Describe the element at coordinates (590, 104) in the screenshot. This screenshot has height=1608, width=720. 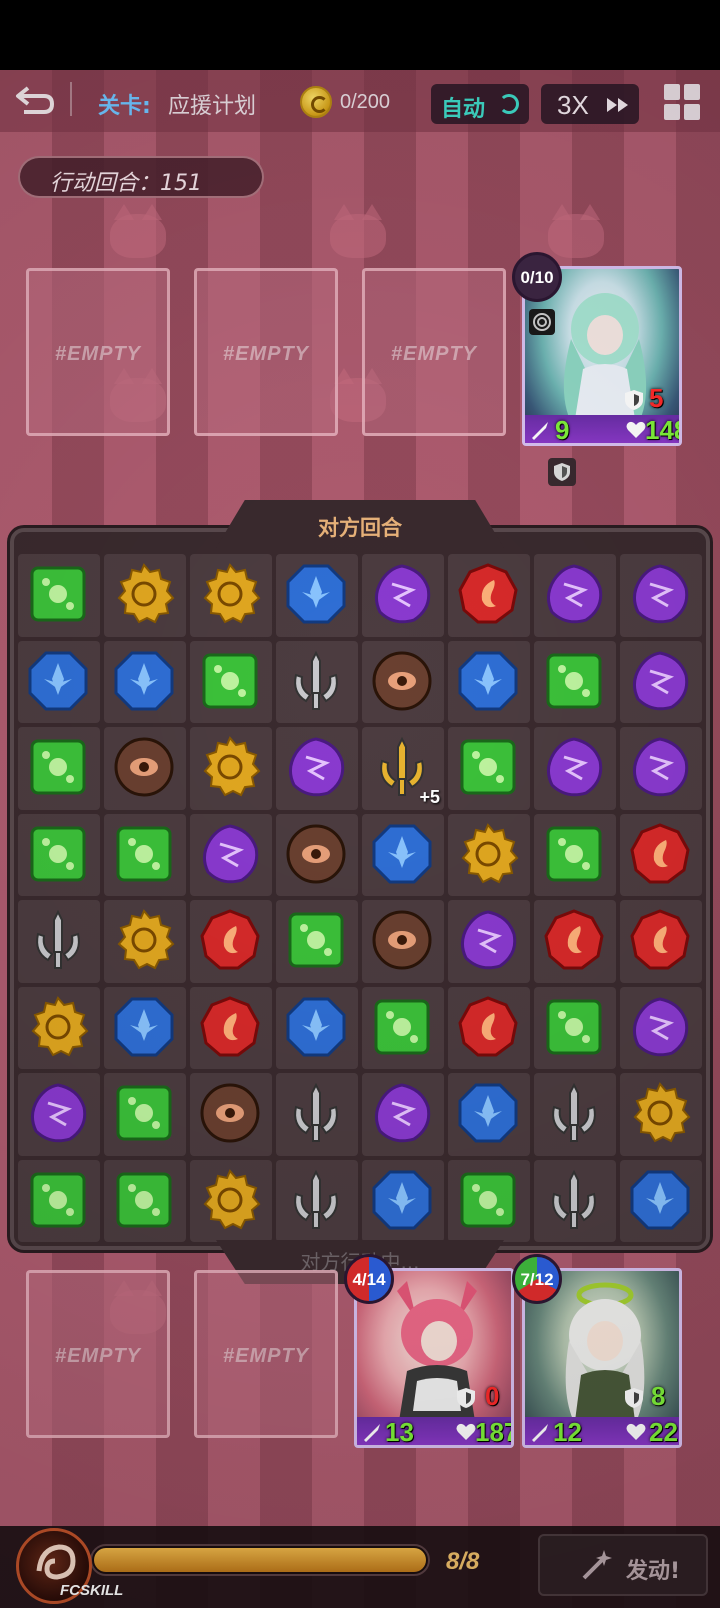
I see `speed-button: 3X` at that location.